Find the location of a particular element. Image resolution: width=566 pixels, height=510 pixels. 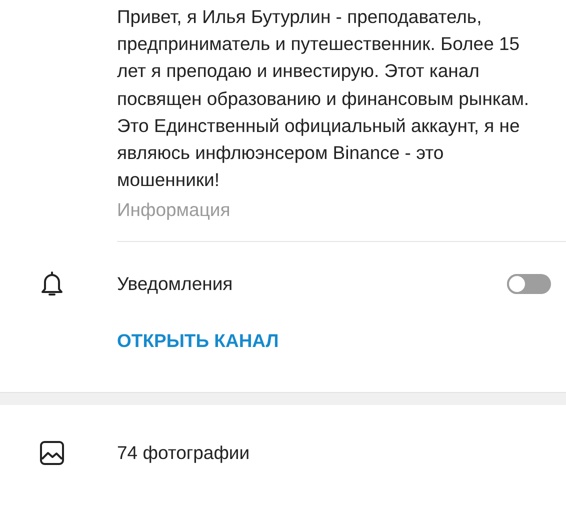

media-item: 74 фотографии is located at coordinates (341, 453).